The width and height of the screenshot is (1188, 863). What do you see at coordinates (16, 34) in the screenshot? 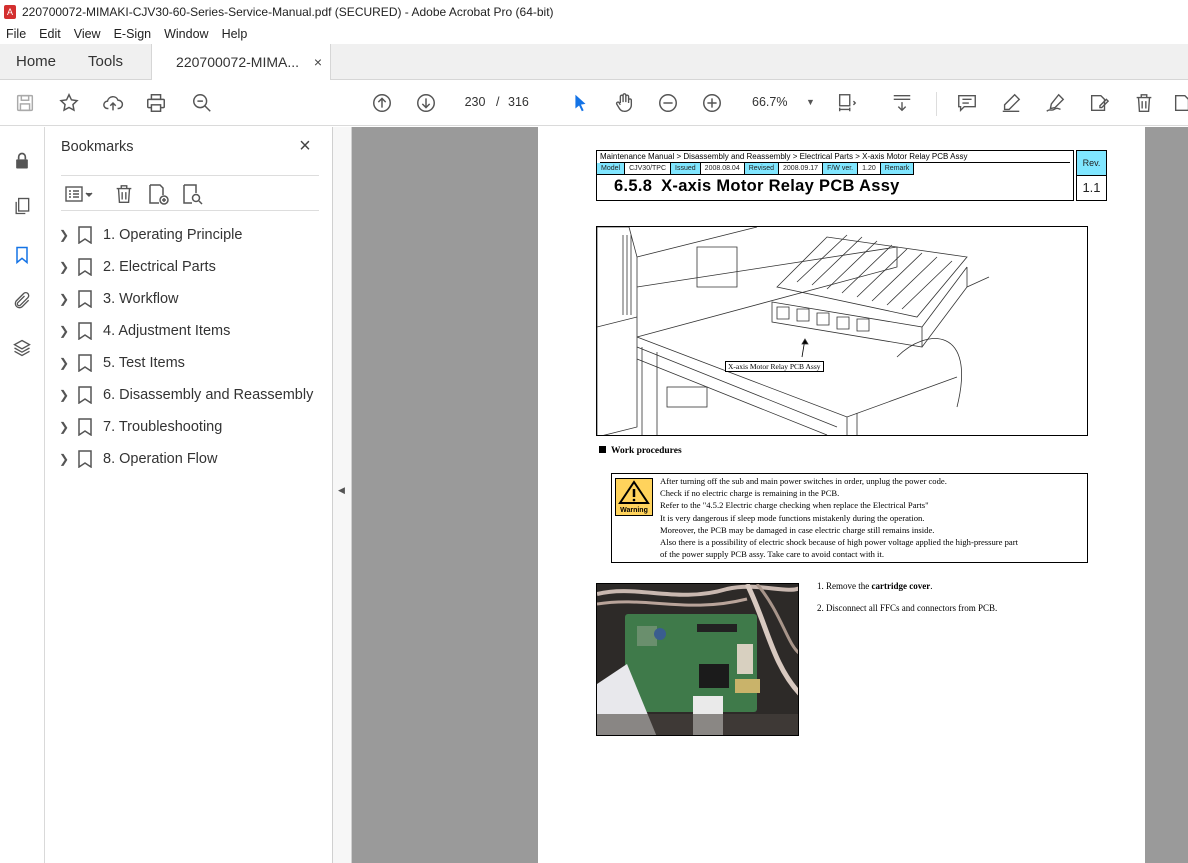
I see `menu-file: File` at bounding box center [16, 34].